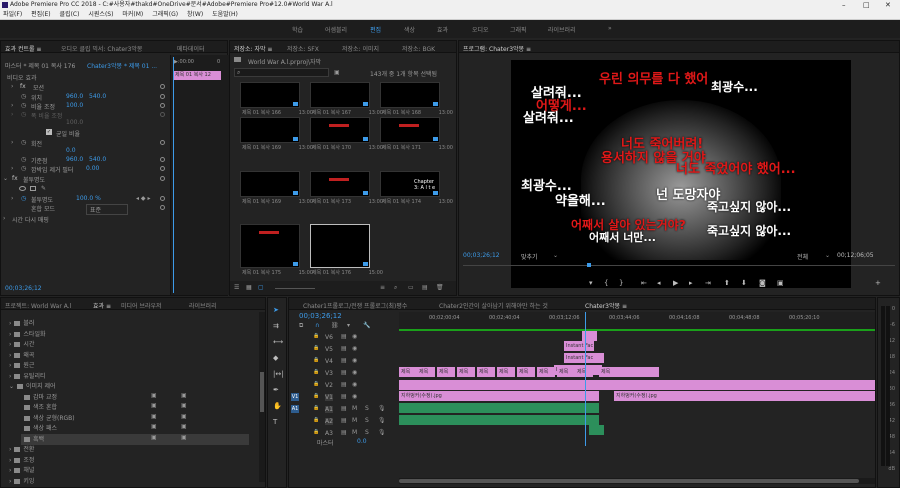  What do you see at coordinates (23, 48) in the screenshot?
I see `tab-effect-controls: 효과 컨트롤 ≡` at bounding box center [23, 48].